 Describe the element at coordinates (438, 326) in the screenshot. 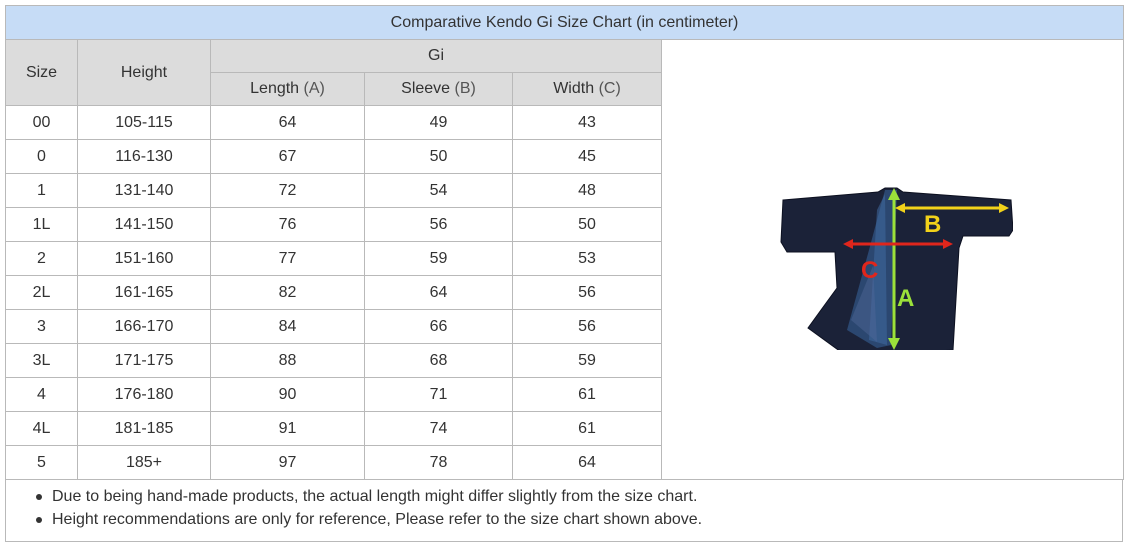

I see `cell-sleeve: 66` at that location.